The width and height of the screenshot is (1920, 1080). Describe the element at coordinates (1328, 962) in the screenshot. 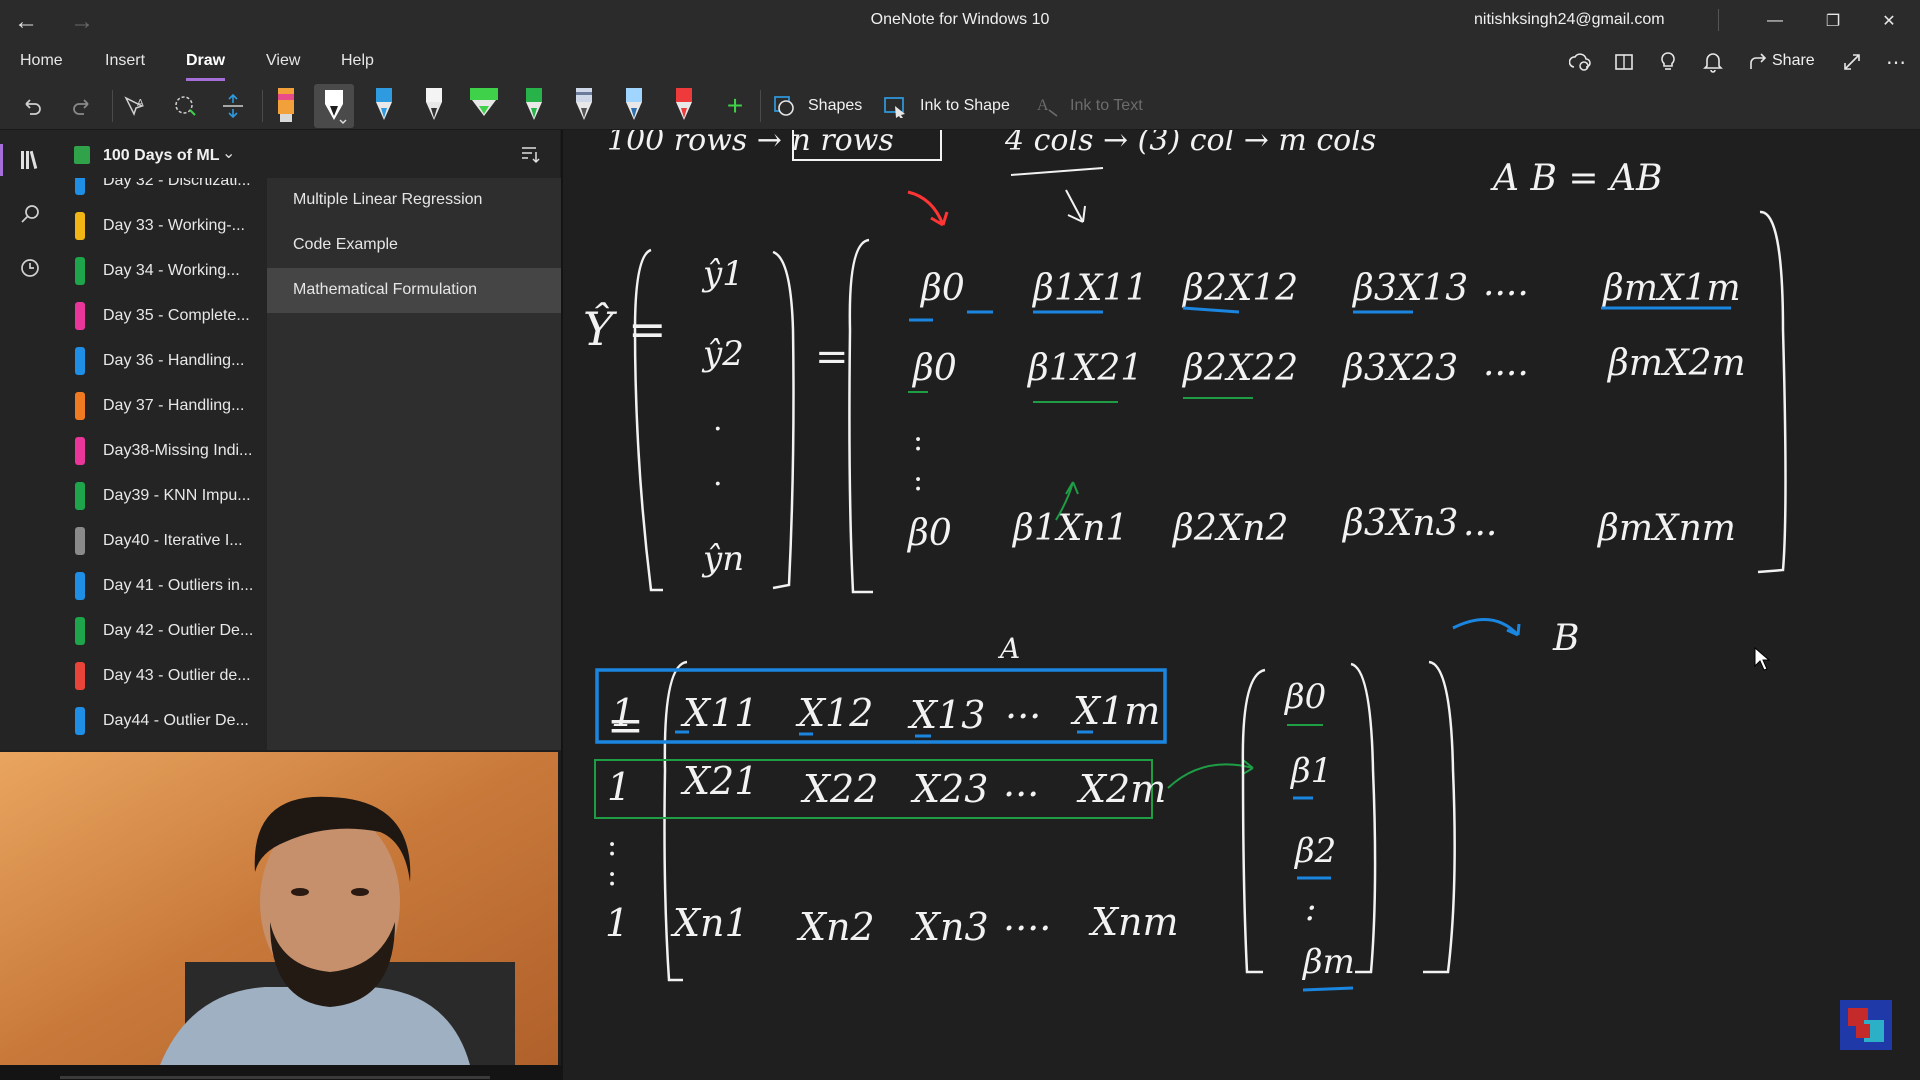

I see `ink-beta-entry: βm` at that location.